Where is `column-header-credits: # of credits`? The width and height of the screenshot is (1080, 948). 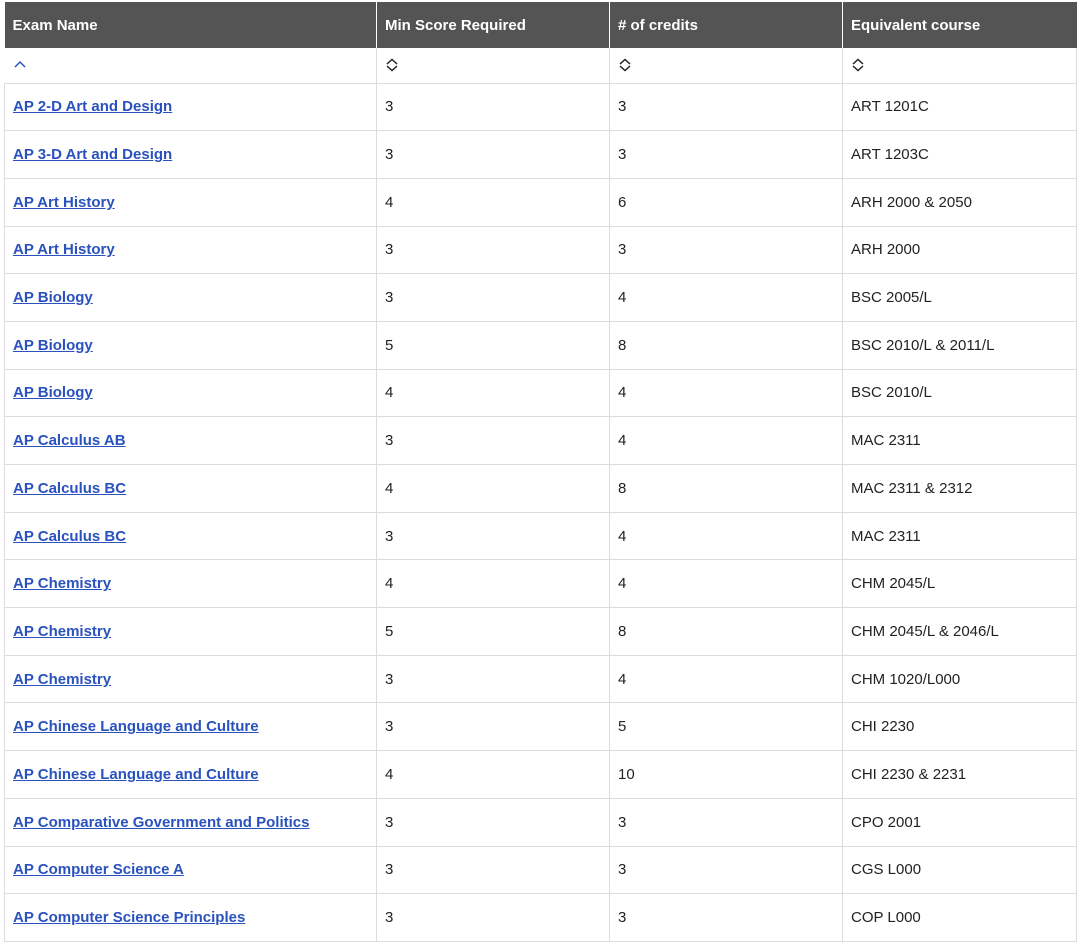 column-header-credits: # of credits is located at coordinates (726, 25).